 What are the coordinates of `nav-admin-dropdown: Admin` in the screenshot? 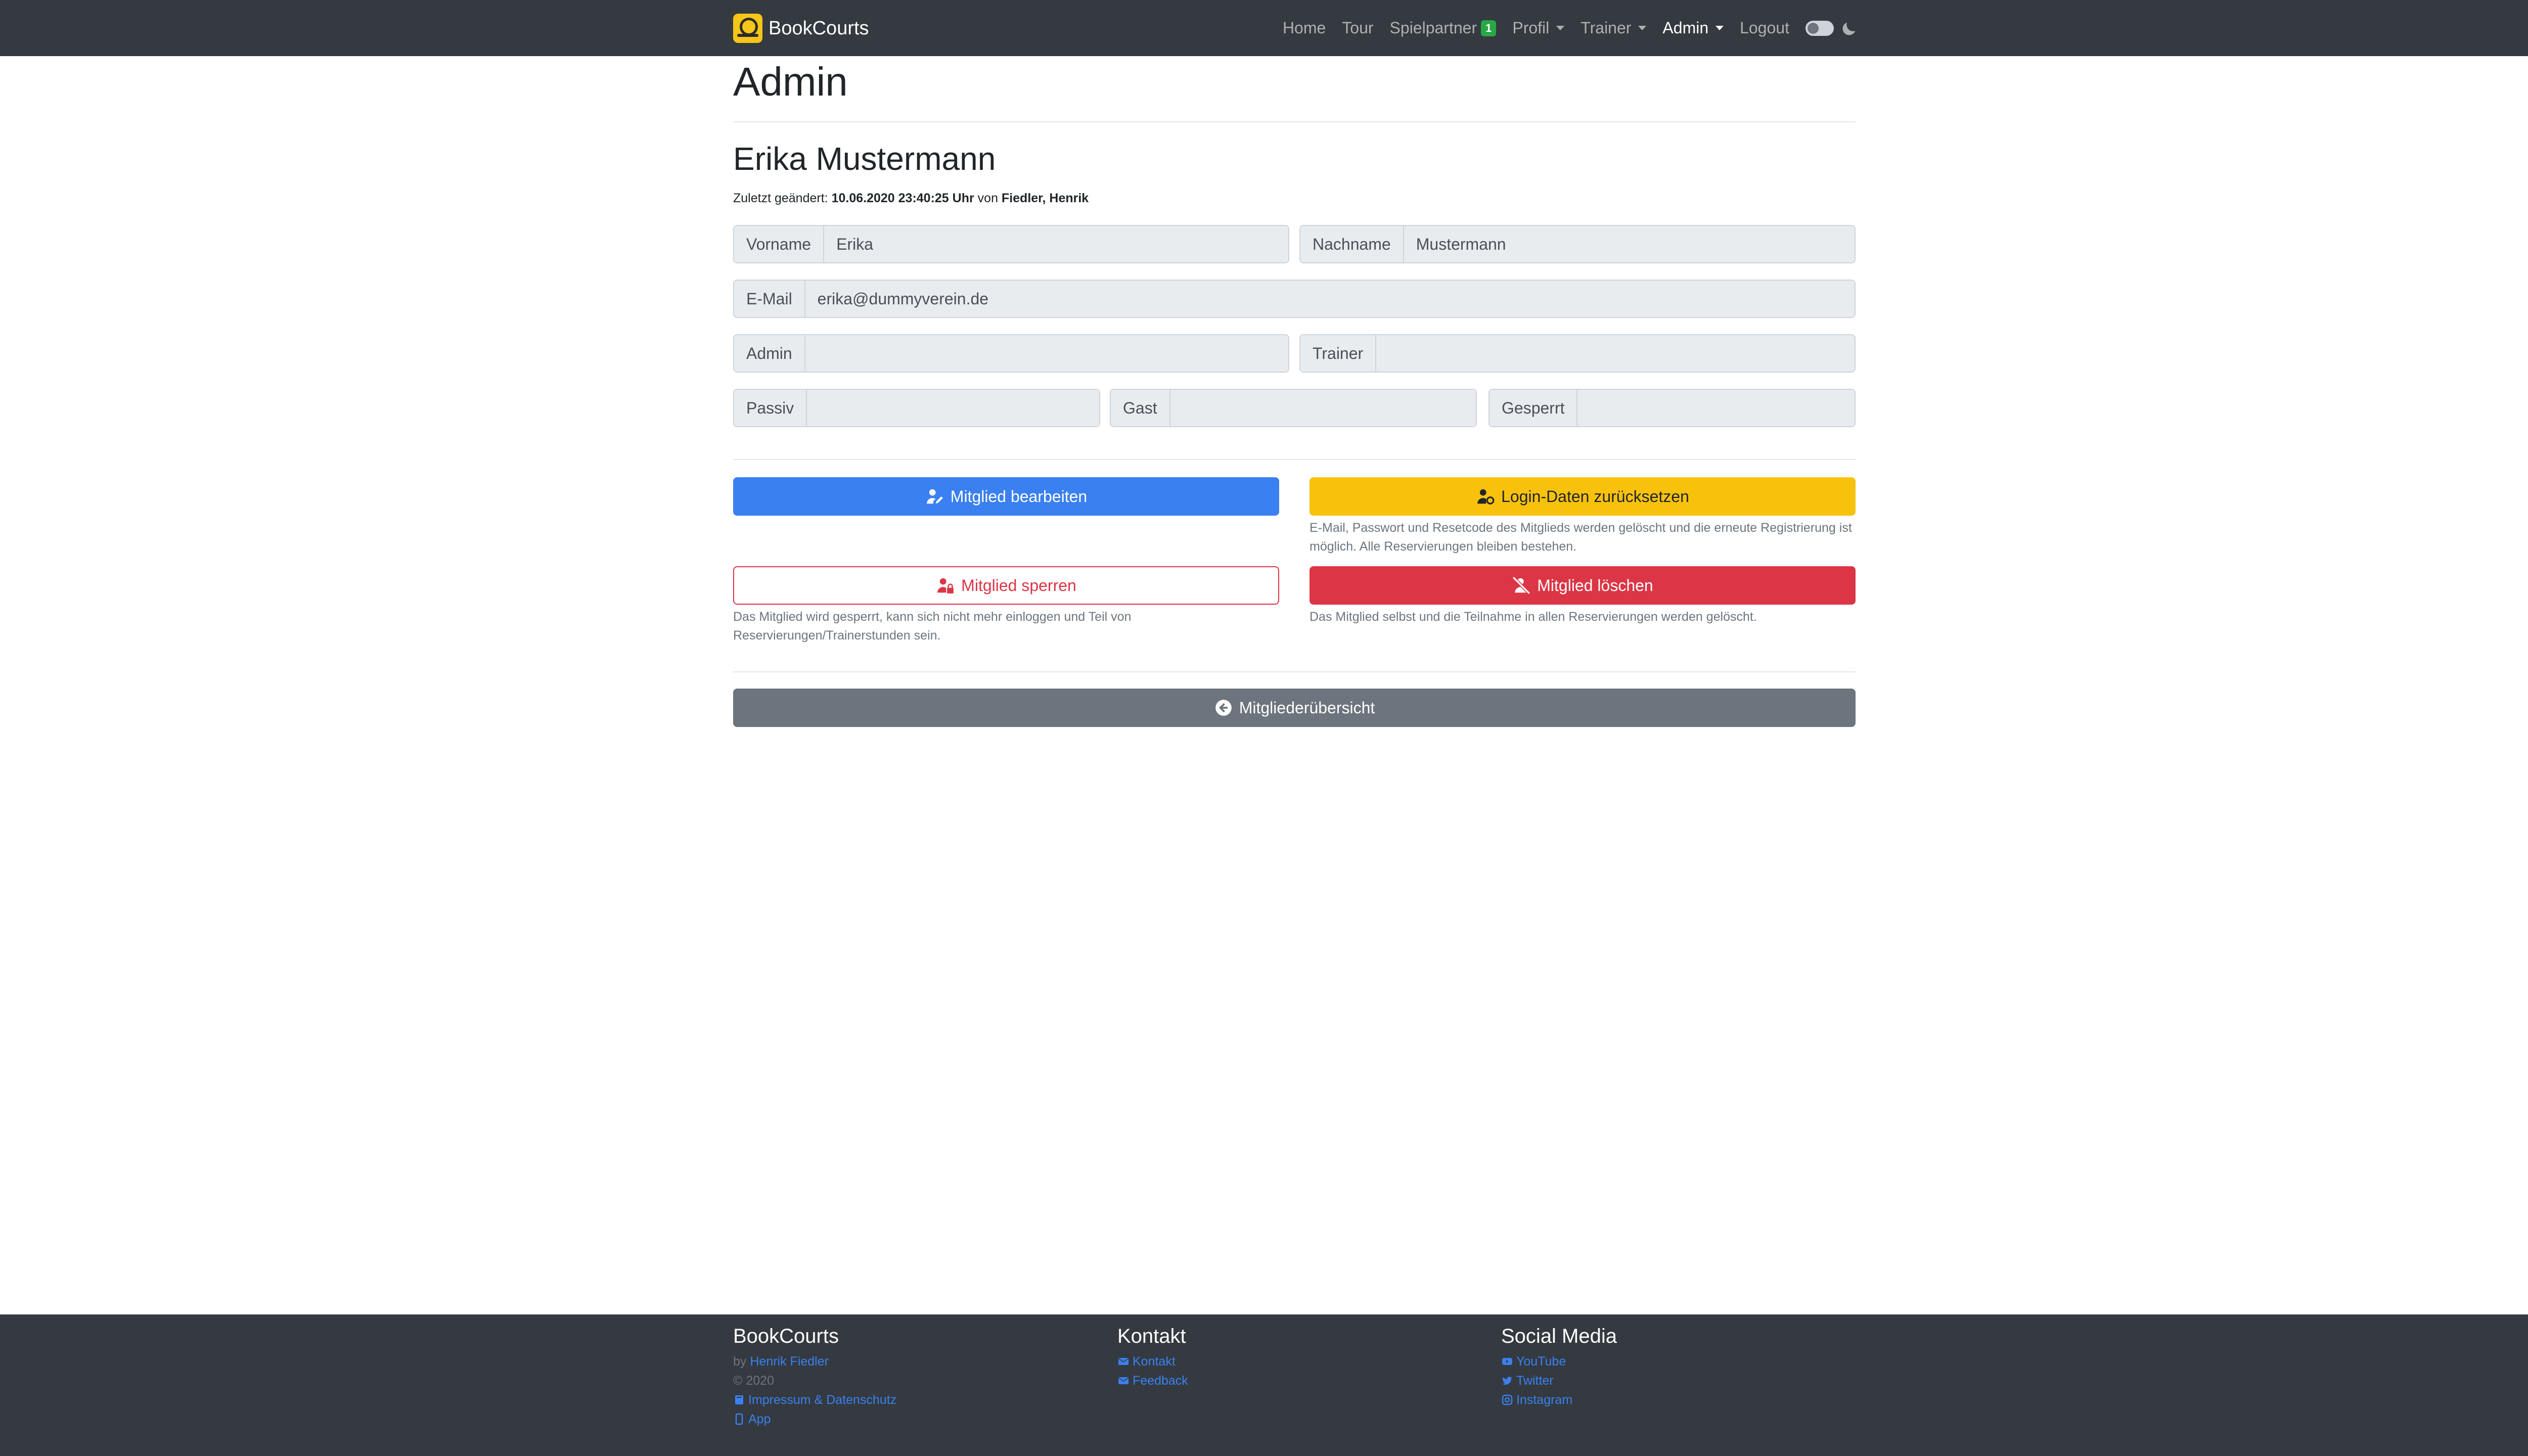 It's located at (1693, 28).